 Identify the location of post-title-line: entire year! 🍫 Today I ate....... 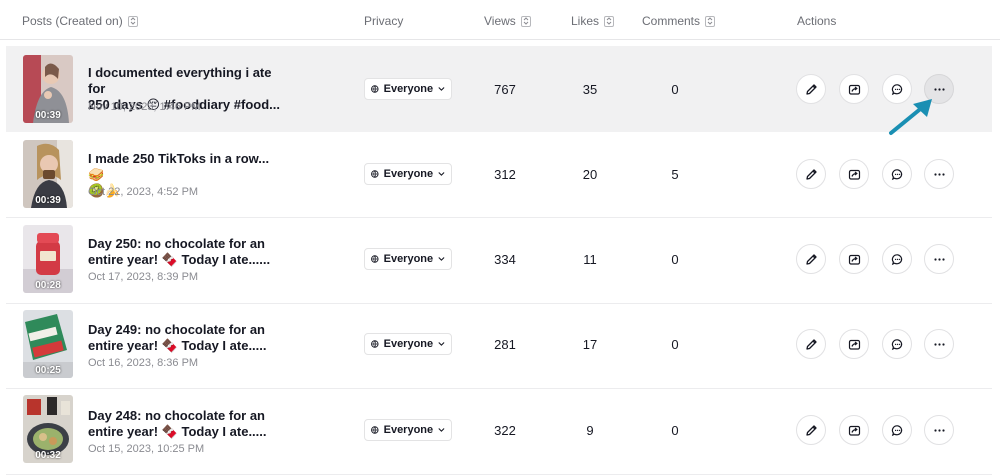
(179, 259).